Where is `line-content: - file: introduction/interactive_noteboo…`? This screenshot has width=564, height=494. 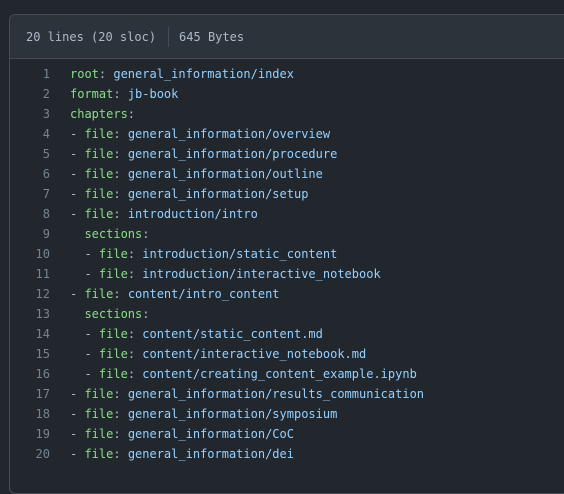
line-content: - file: introduction/interactive_noteboo… is located at coordinates (215, 274).